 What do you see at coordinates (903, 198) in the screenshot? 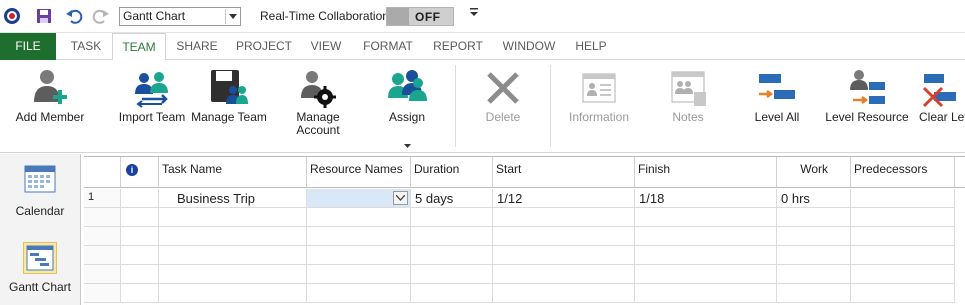
I see `predecessors-cell` at bounding box center [903, 198].